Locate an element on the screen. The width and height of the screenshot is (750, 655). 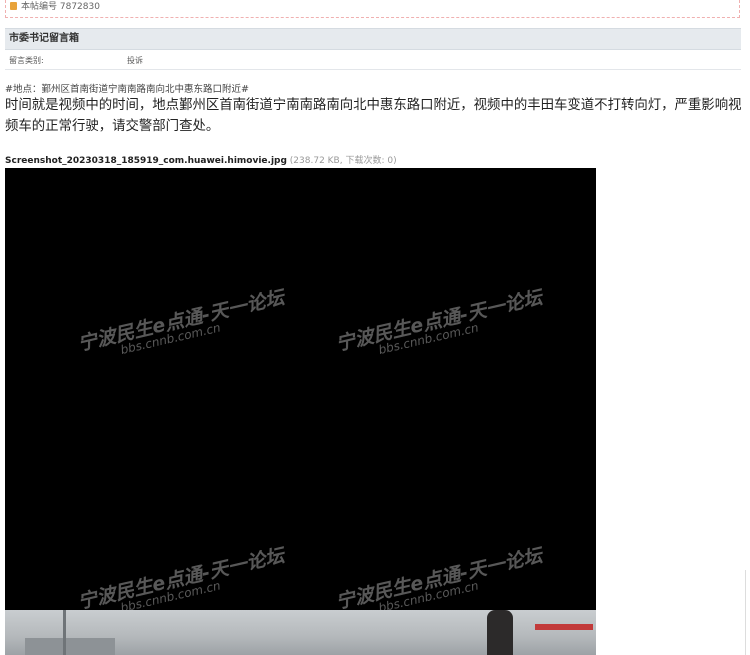
message-type-value: 投诉 is located at coordinates (135, 60).